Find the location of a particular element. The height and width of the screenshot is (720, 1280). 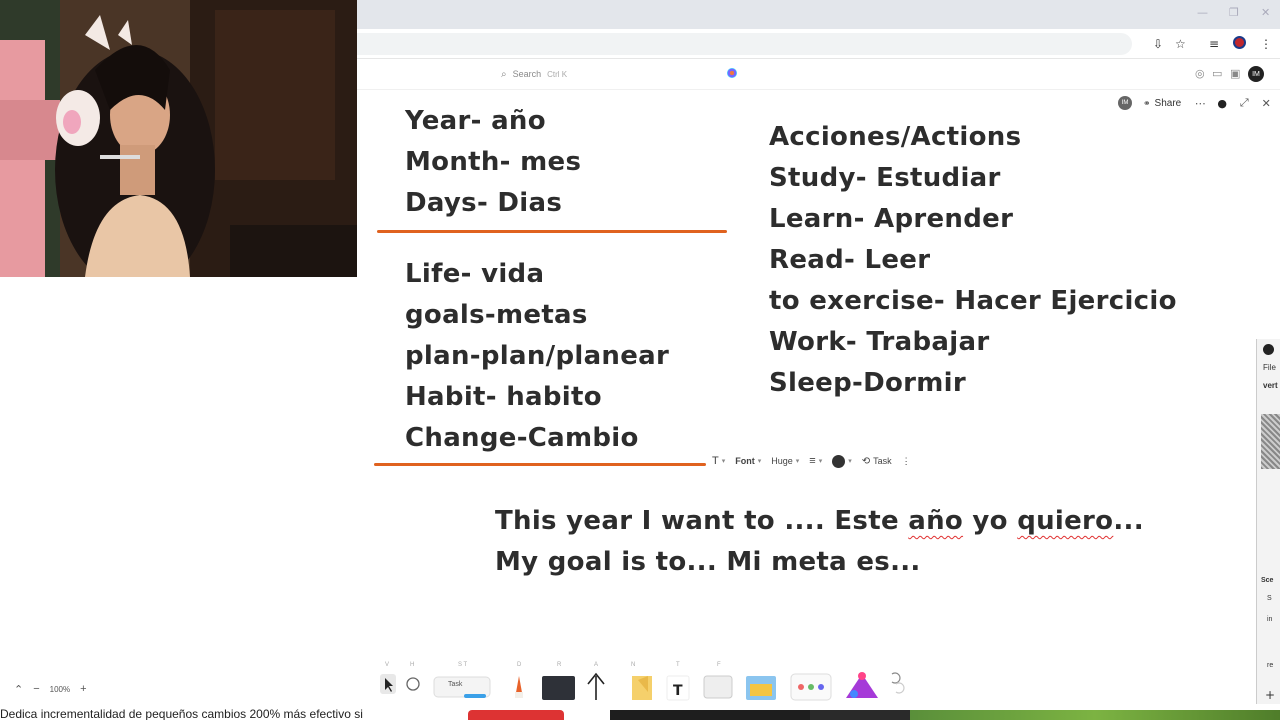

text-type-dropdown: T ▾ is located at coordinates (718, 461).